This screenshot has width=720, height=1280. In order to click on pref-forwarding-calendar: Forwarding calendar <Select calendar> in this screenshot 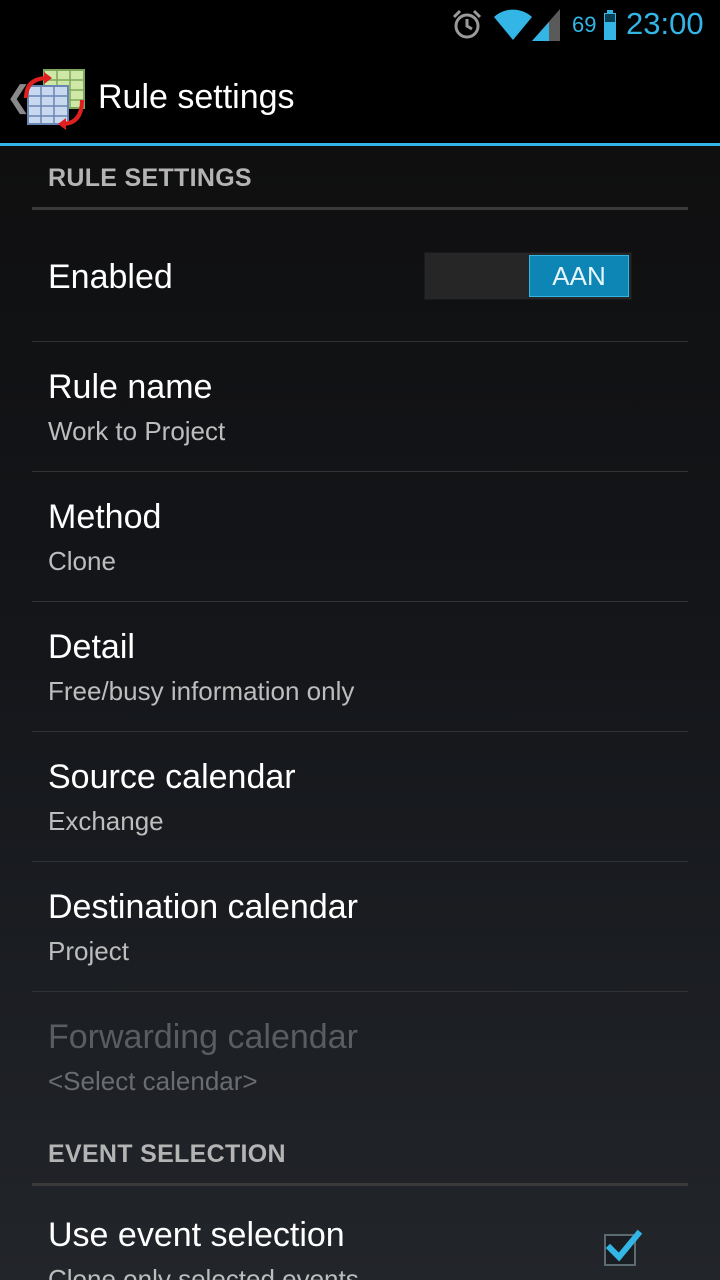, I will do `click(360, 1057)`.